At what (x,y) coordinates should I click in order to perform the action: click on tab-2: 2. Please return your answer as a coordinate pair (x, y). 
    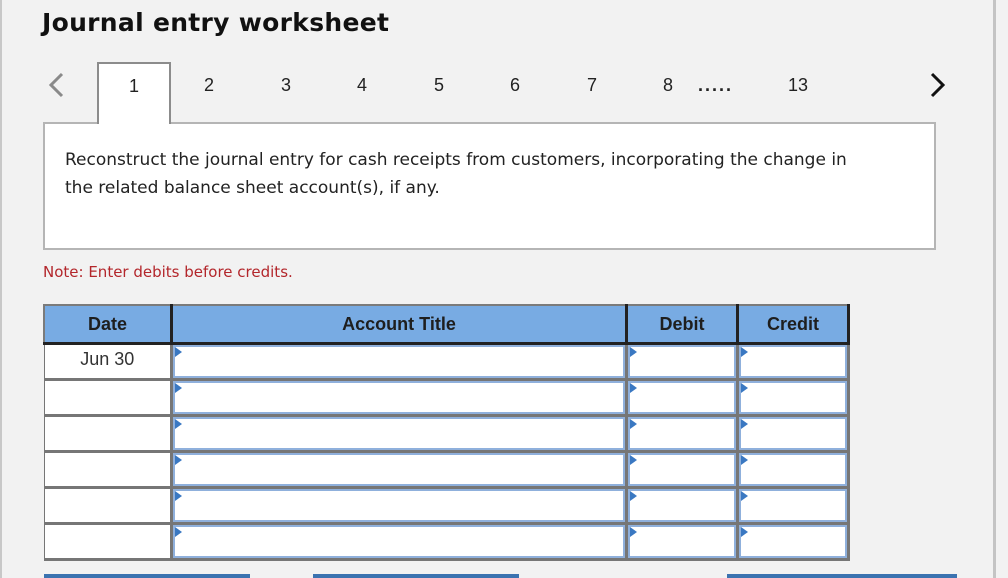
    Looking at the image, I should click on (209, 92).